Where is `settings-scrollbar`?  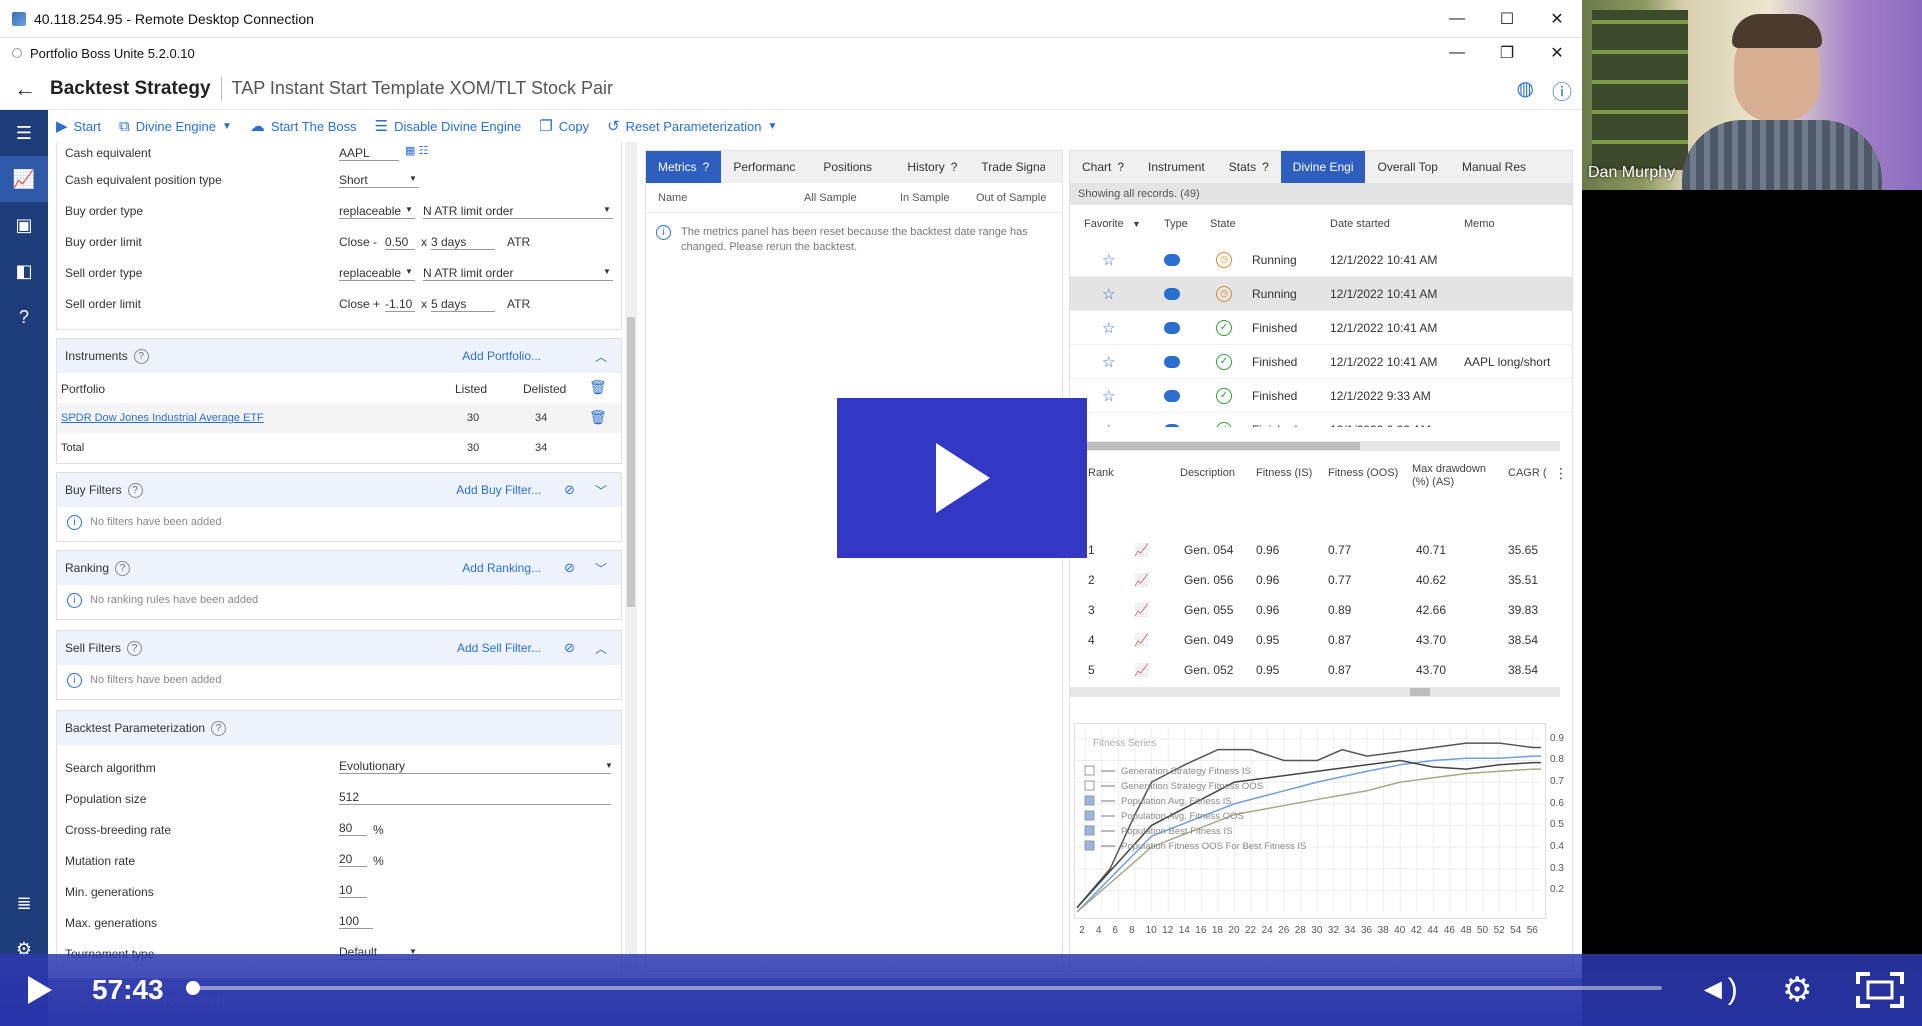
settings-scrollbar is located at coordinates (631, 557).